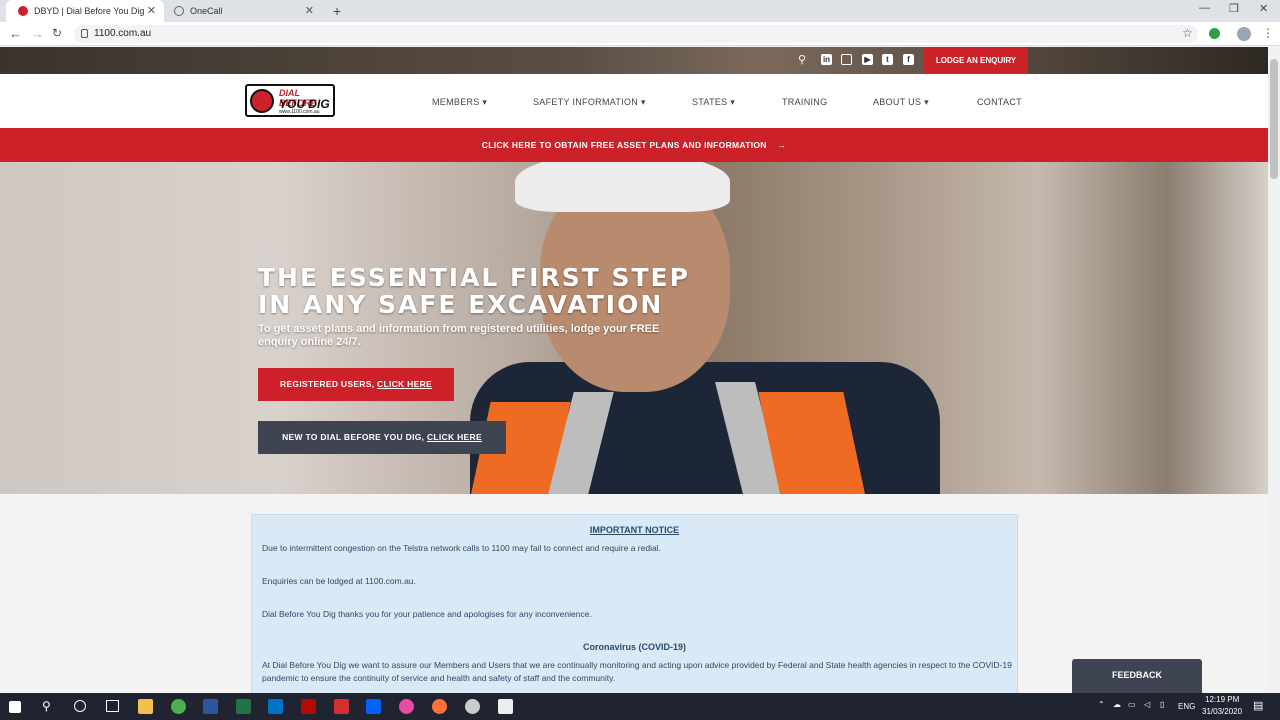  What do you see at coordinates (89, 11) in the screenshot?
I see `tab-title: DBYD | Dial Before You Dig` at bounding box center [89, 11].